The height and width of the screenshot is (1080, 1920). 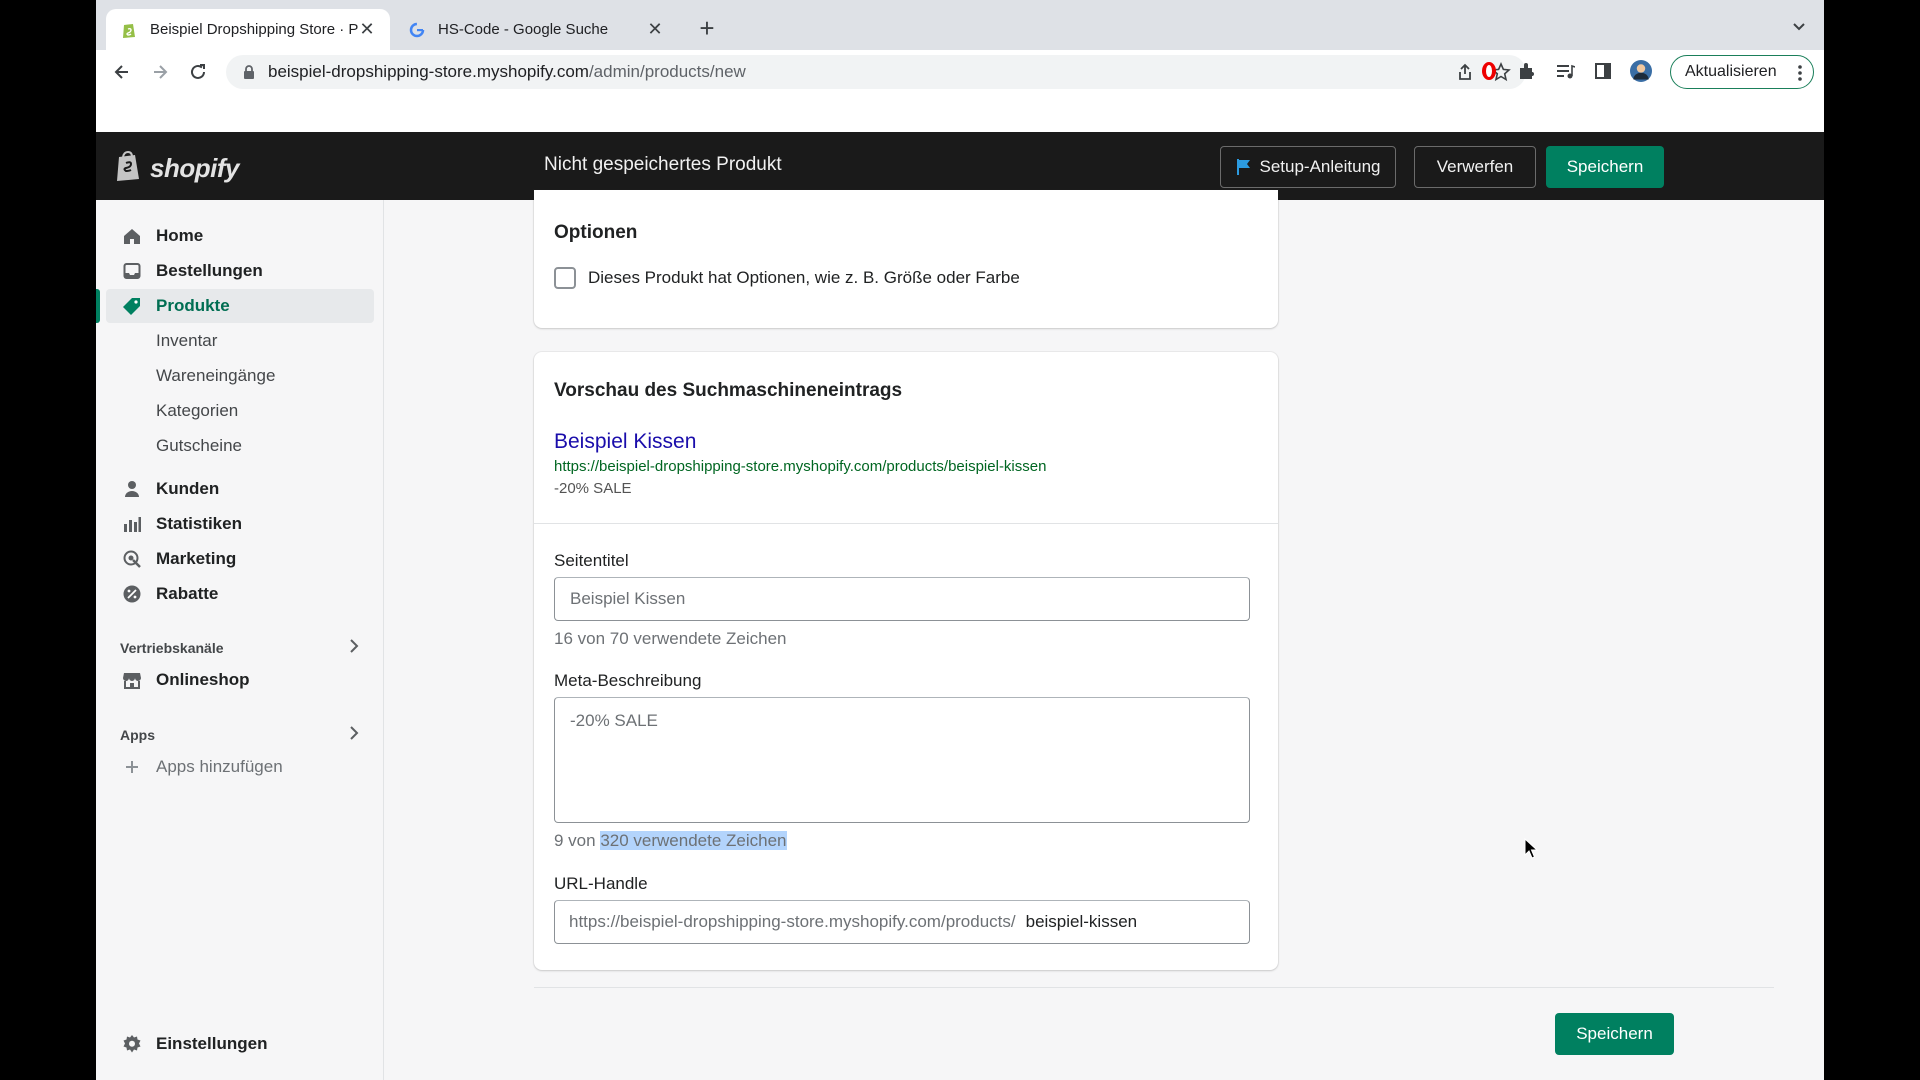 What do you see at coordinates (601, 883) in the screenshot?
I see `url-handle-label: URL-Handle` at bounding box center [601, 883].